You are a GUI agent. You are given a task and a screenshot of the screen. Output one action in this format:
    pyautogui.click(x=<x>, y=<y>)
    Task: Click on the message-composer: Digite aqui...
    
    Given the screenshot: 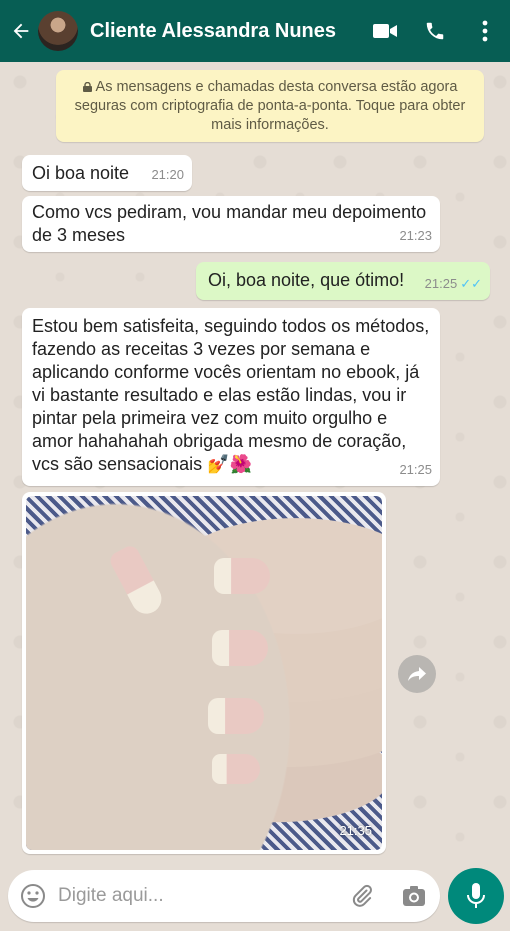 What is the action you would take?
    pyautogui.click(x=224, y=896)
    